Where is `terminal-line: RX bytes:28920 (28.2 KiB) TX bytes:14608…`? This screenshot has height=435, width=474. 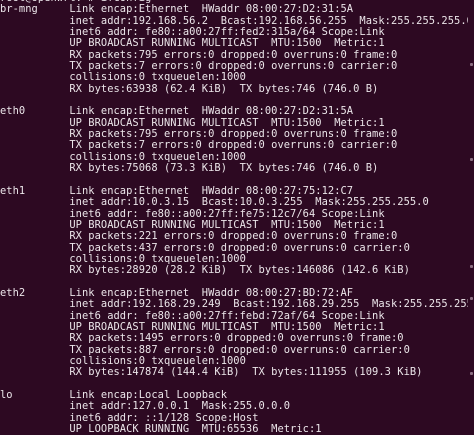 terminal-line: RX bytes:28920 (28.2 KiB) TX bytes:14608… is located at coordinates (205, 270).